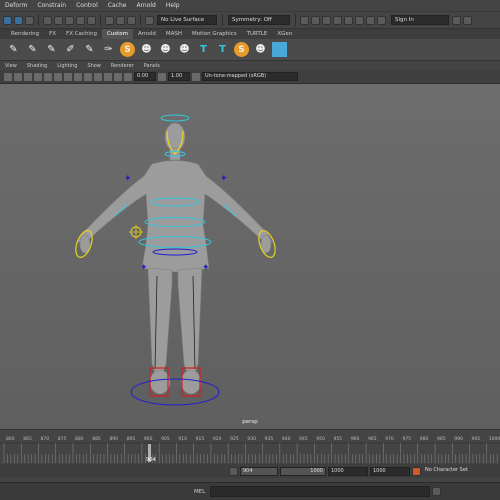 This screenshot has width=500, height=500. I want to click on grid-icon, so click(18, 76).